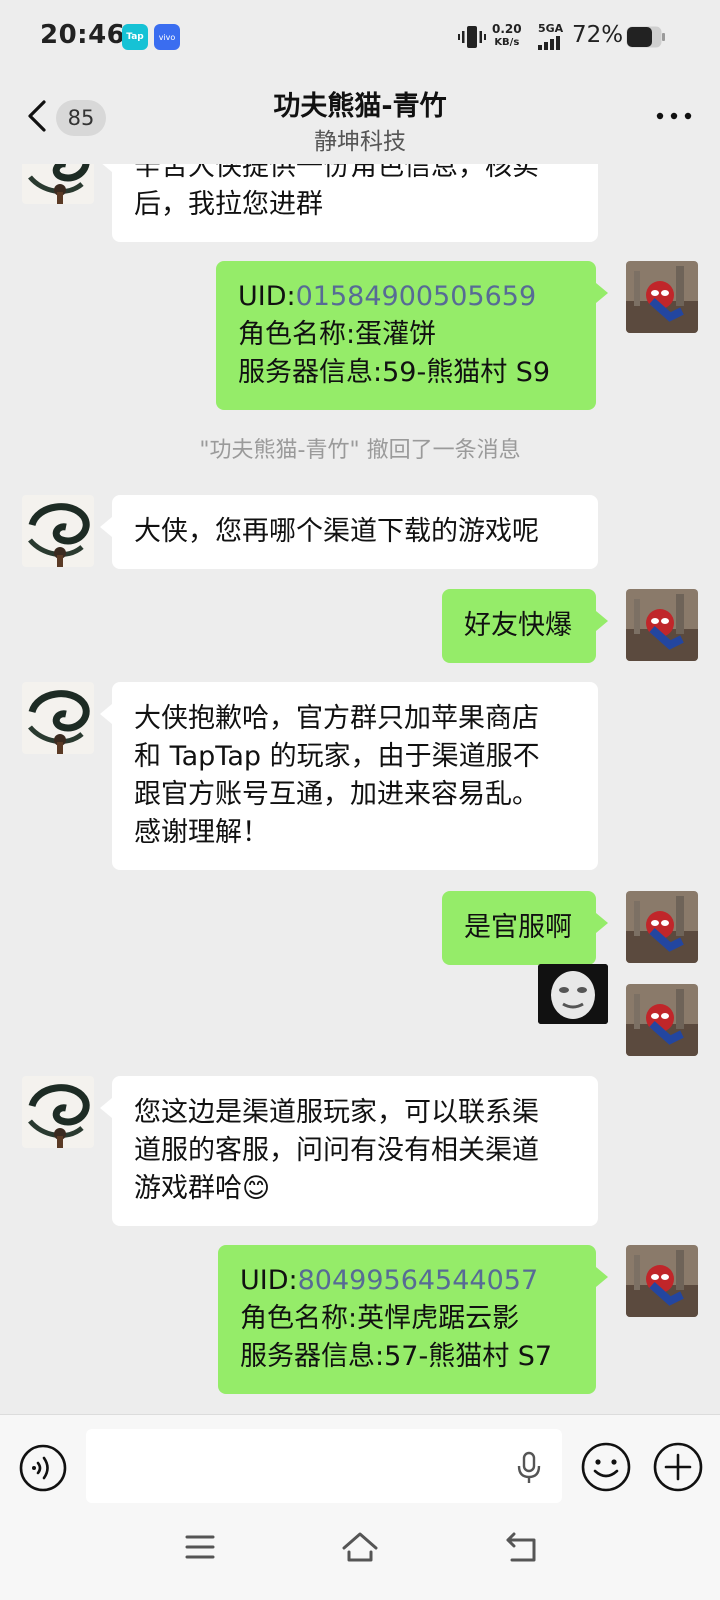 This screenshot has width=720, height=1600. What do you see at coordinates (349, 203) in the screenshot?
I see `message-bubble-received: 辛苦大侠提供一份角色信息，核实 后，我拉您进群` at bounding box center [349, 203].